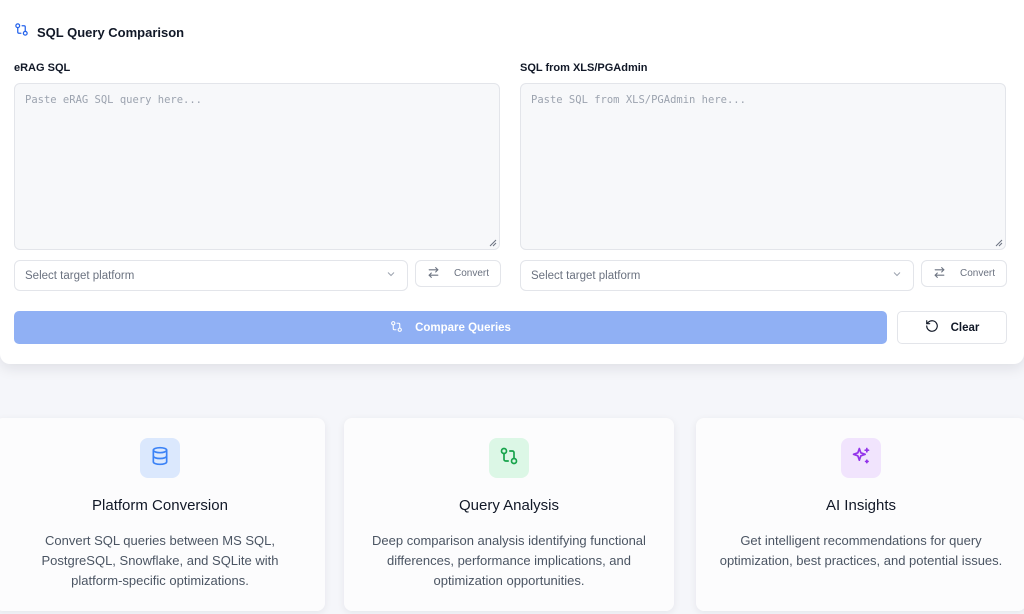 The width and height of the screenshot is (1024, 614). I want to click on erag-sql-label: eRAG SQL, so click(42, 68).